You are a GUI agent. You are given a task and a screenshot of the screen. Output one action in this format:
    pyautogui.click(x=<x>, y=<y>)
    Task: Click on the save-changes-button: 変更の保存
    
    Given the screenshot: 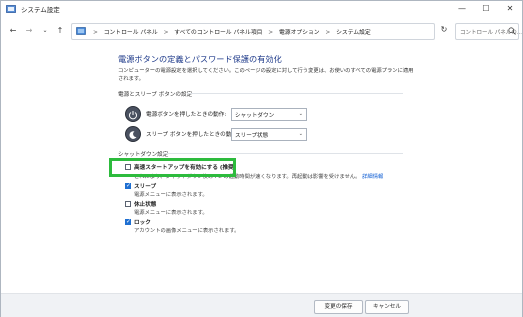 What is the action you would take?
    pyautogui.click(x=338, y=307)
    